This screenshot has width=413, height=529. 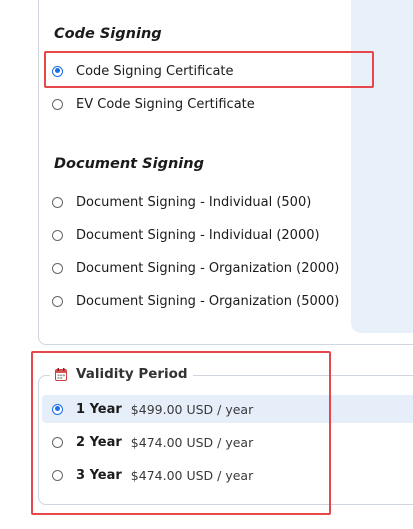 What do you see at coordinates (192, 409) in the screenshot?
I see `validity-price: $499.00 USD / year` at bounding box center [192, 409].